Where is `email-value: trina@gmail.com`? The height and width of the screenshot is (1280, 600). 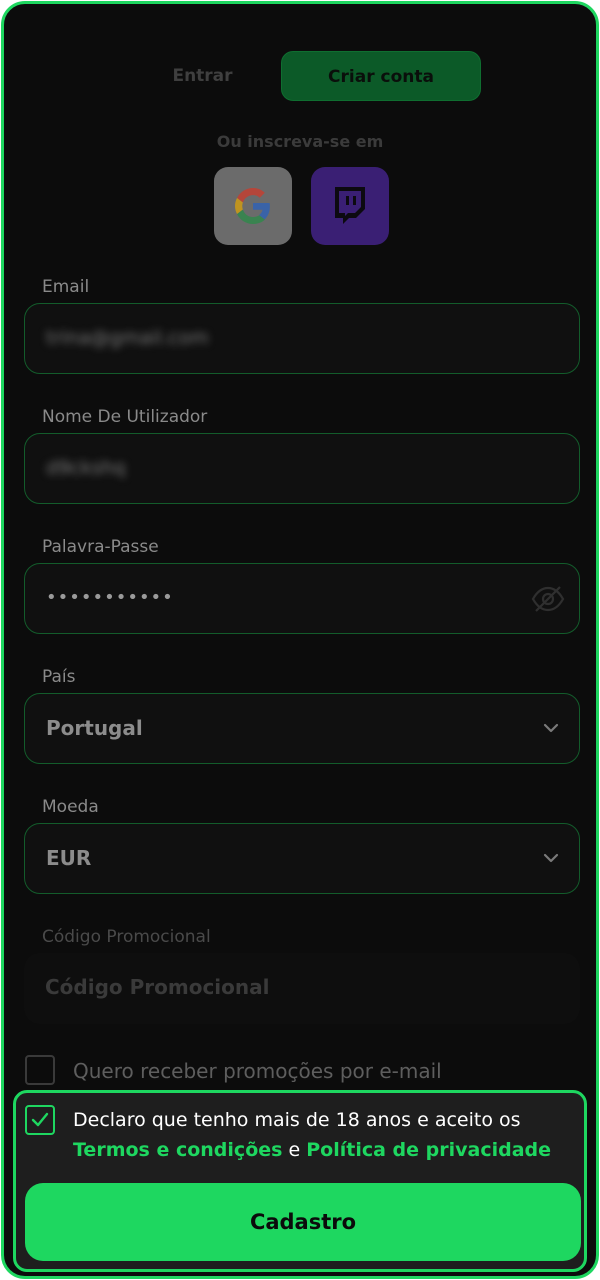
email-value: trina@gmail.com is located at coordinates (127, 338).